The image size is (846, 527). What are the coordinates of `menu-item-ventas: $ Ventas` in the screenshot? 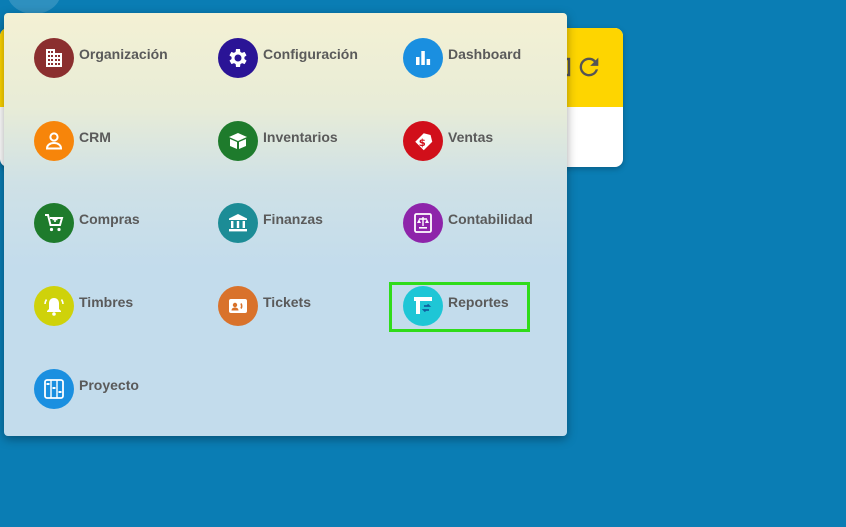 It's located at (448, 141).